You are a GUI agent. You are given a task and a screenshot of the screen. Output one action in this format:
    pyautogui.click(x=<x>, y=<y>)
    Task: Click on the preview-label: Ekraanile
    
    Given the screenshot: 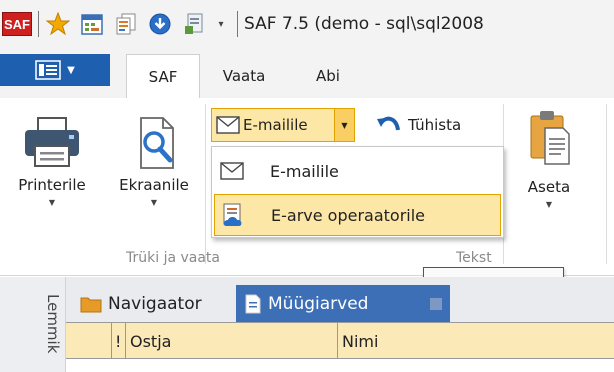 What is the action you would take?
    pyautogui.click(x=154, y=185)
    